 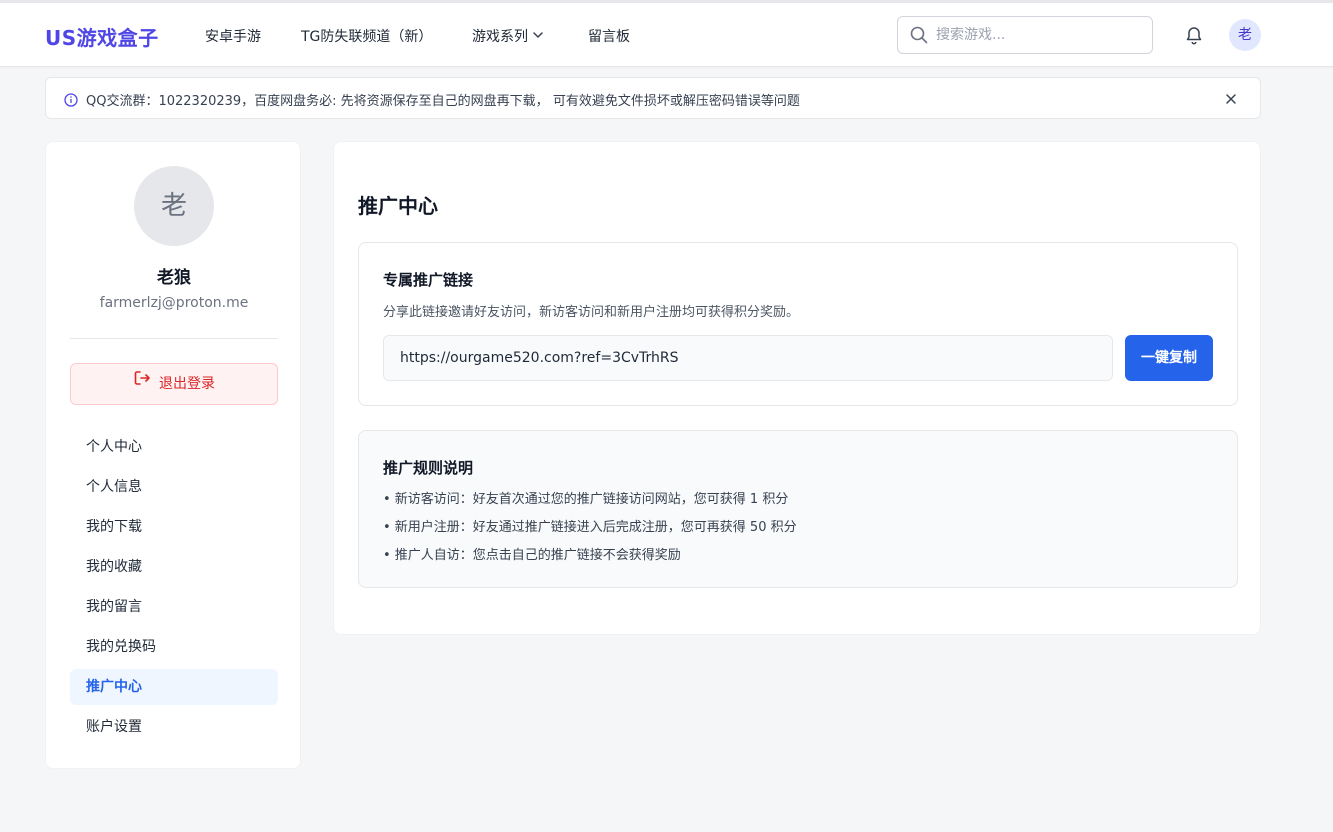 What do you see at coordinates (1231, 100) in the screenshot?
I see `close-icon` at bounding box center [1231, 100].